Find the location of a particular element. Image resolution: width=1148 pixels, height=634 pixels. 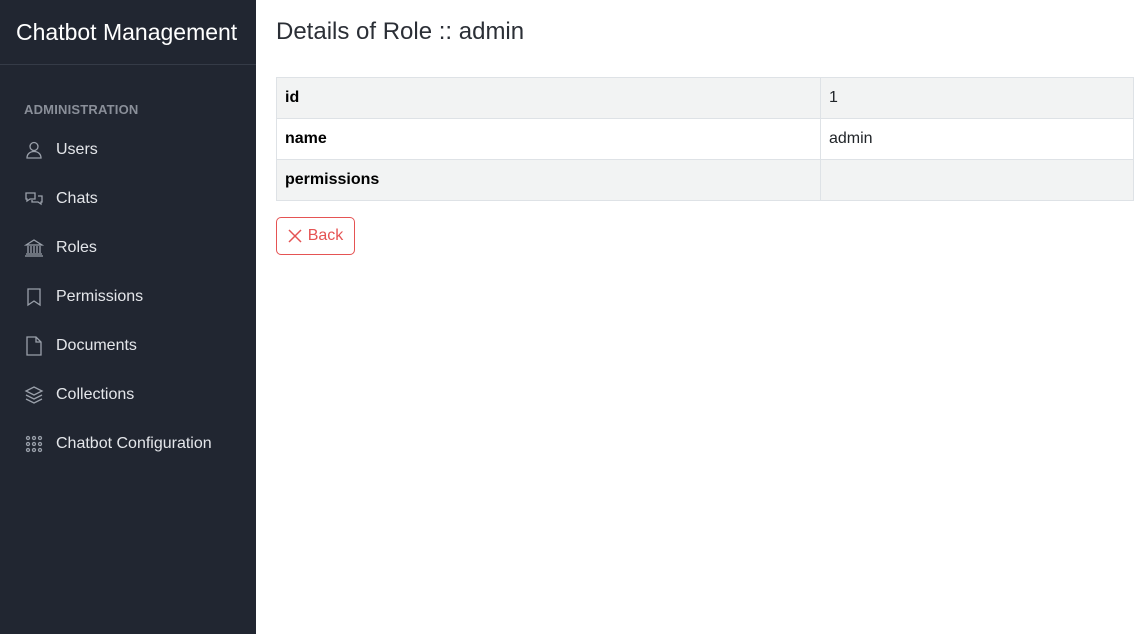

grid-dots-icon is located at coordinates (34, 444).